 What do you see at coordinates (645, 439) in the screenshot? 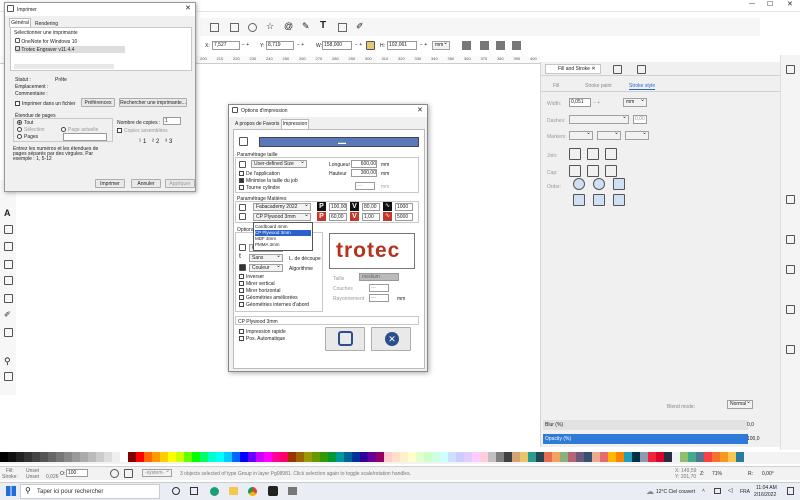
I see `opacity-bar: Opacity (%)` at bounding box center [645, 439].